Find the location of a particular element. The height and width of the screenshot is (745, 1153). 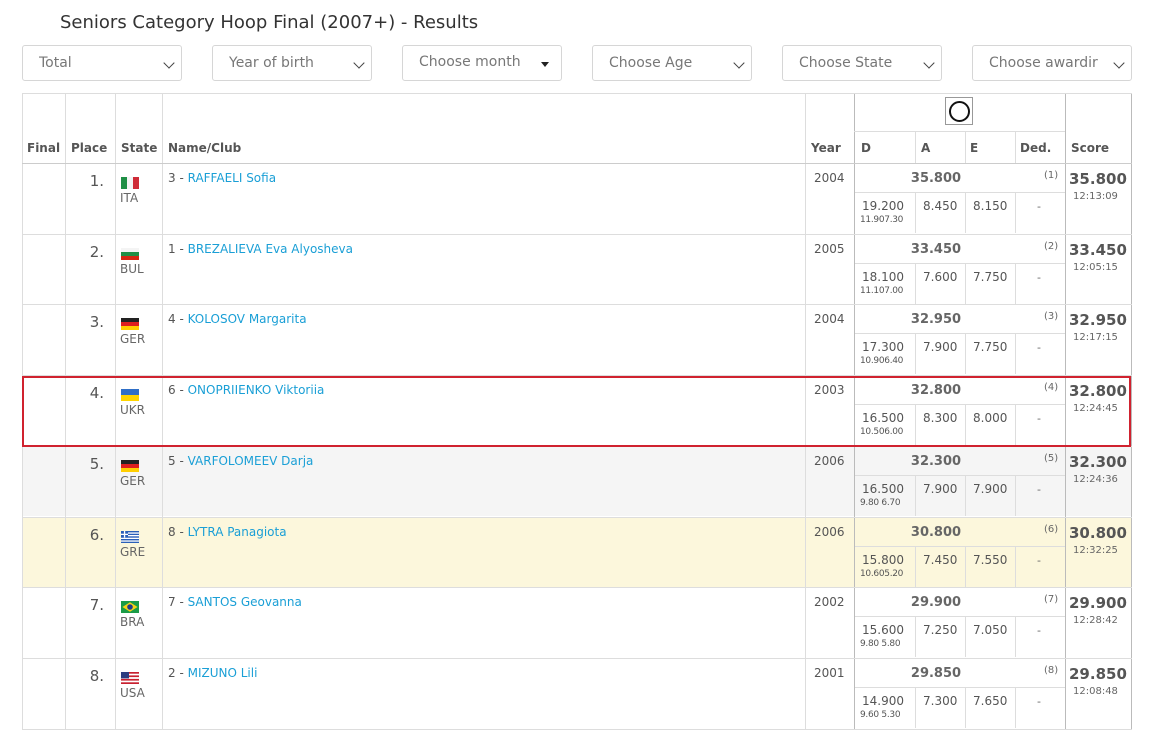

d-score: 19.200 is located at coordinates (883, 206).